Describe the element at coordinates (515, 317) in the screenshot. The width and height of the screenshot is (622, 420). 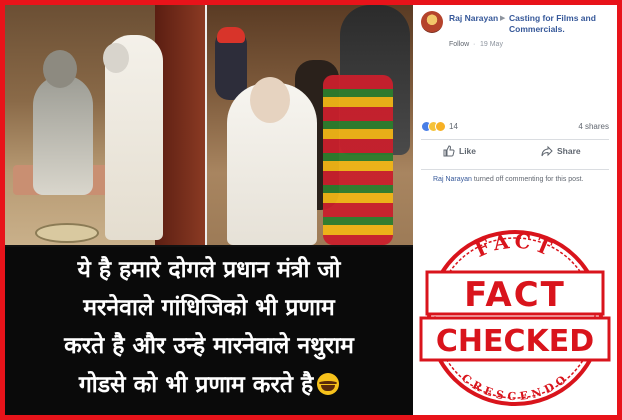
I see `fact-checked-stamp: FACT CRESCENDO FACT CHECKED` at that location.